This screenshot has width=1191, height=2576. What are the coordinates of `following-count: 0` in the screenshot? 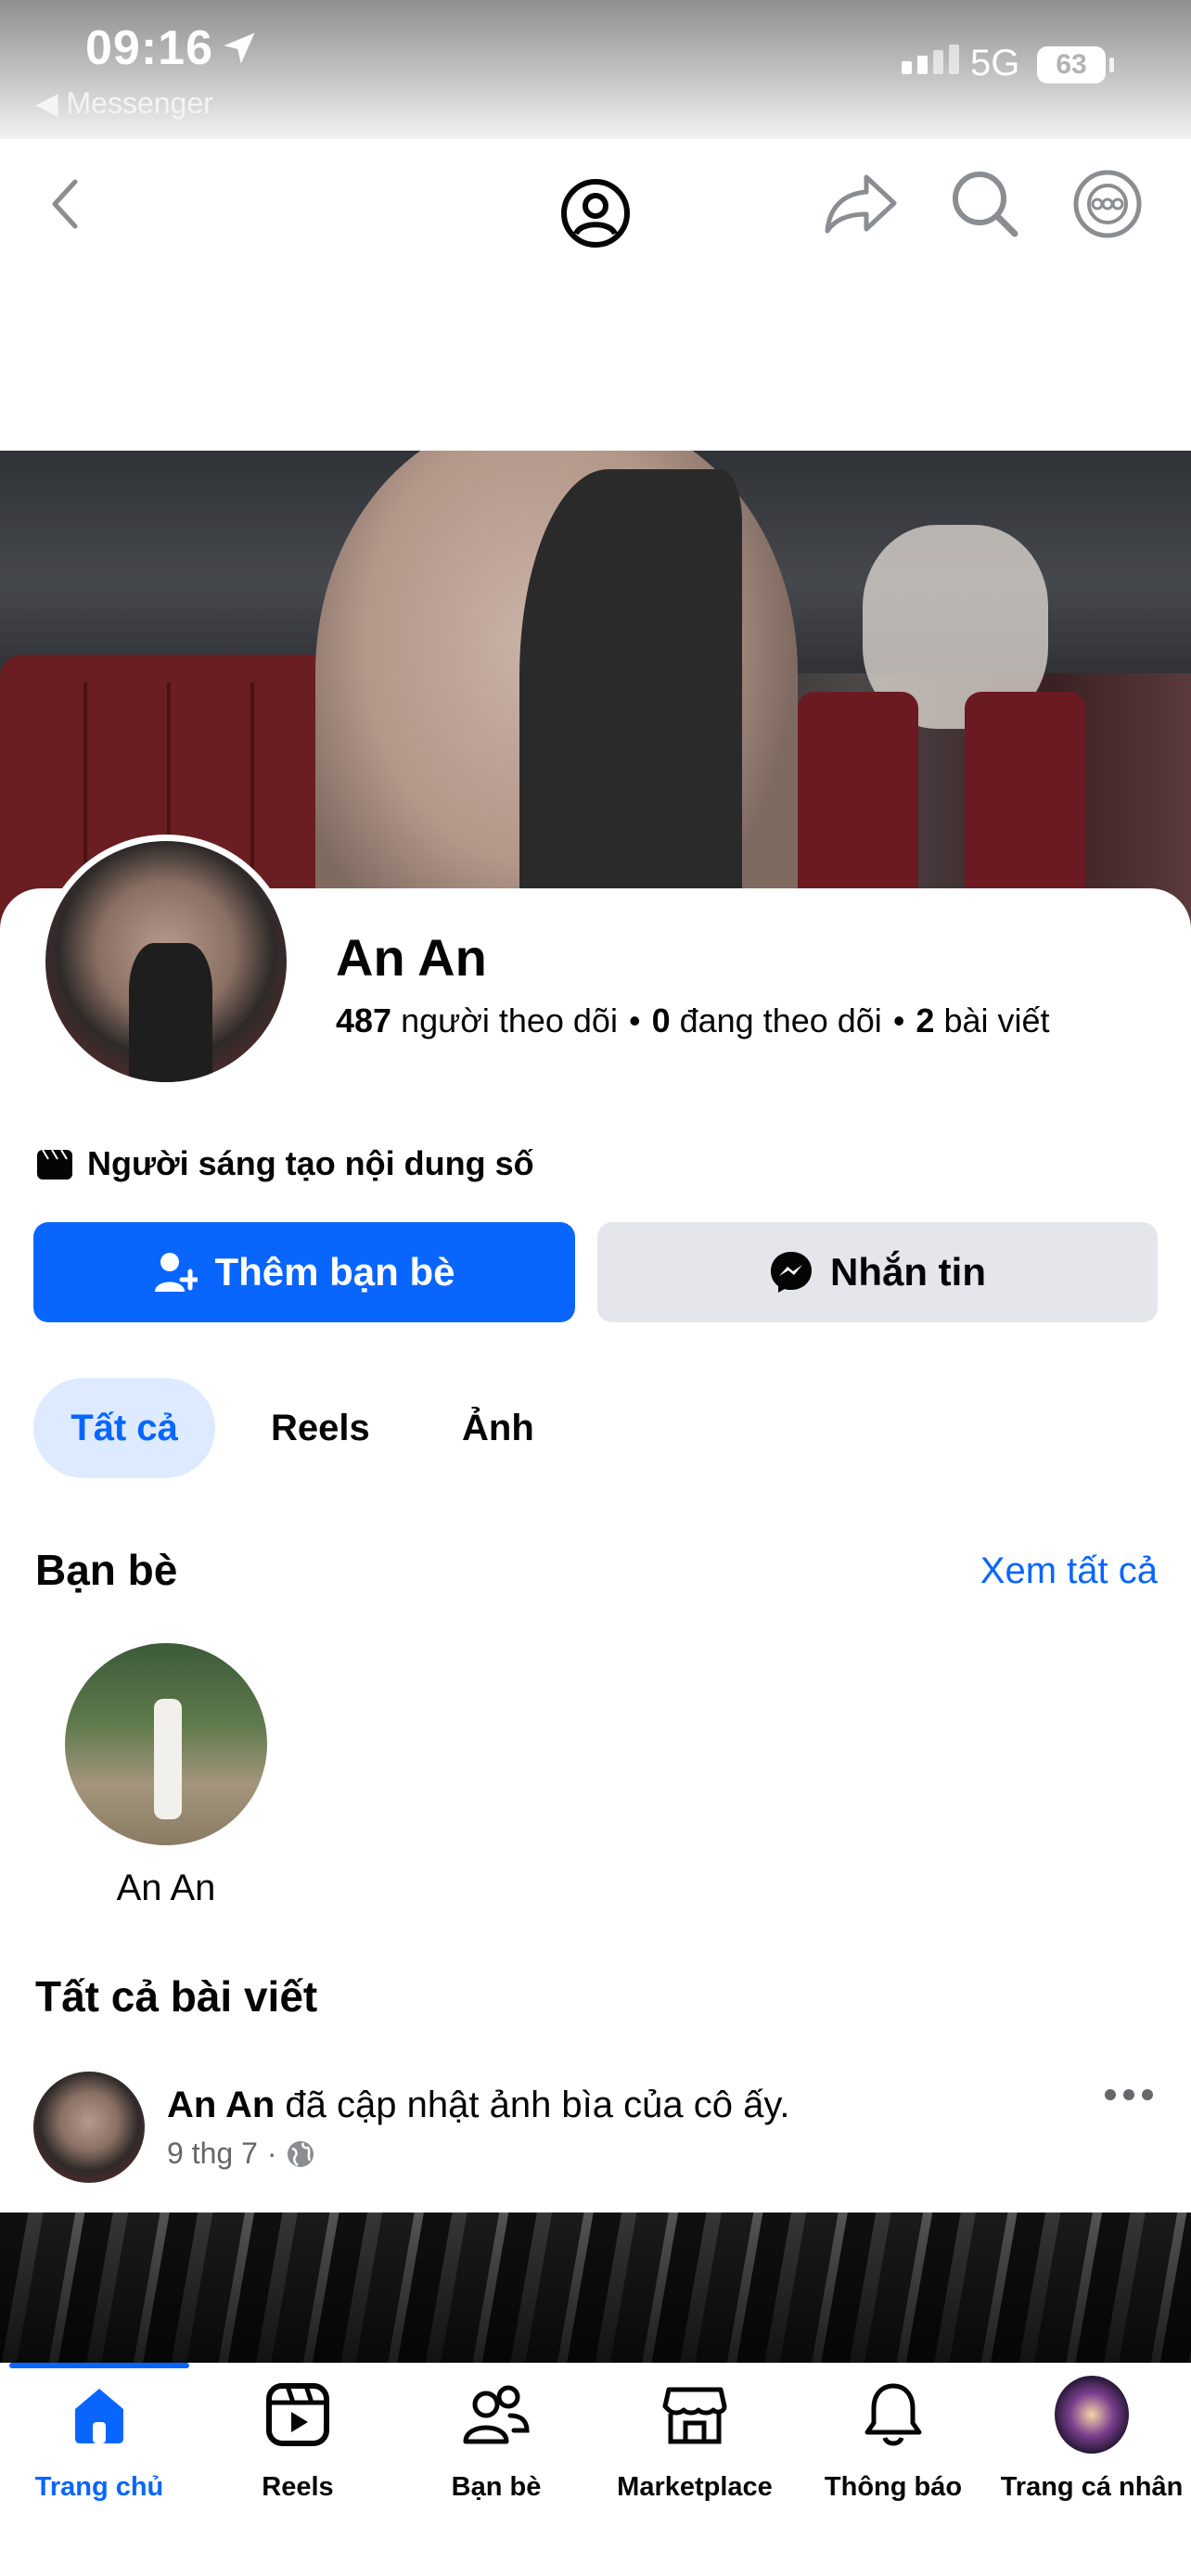 It's located at (662, 1020).